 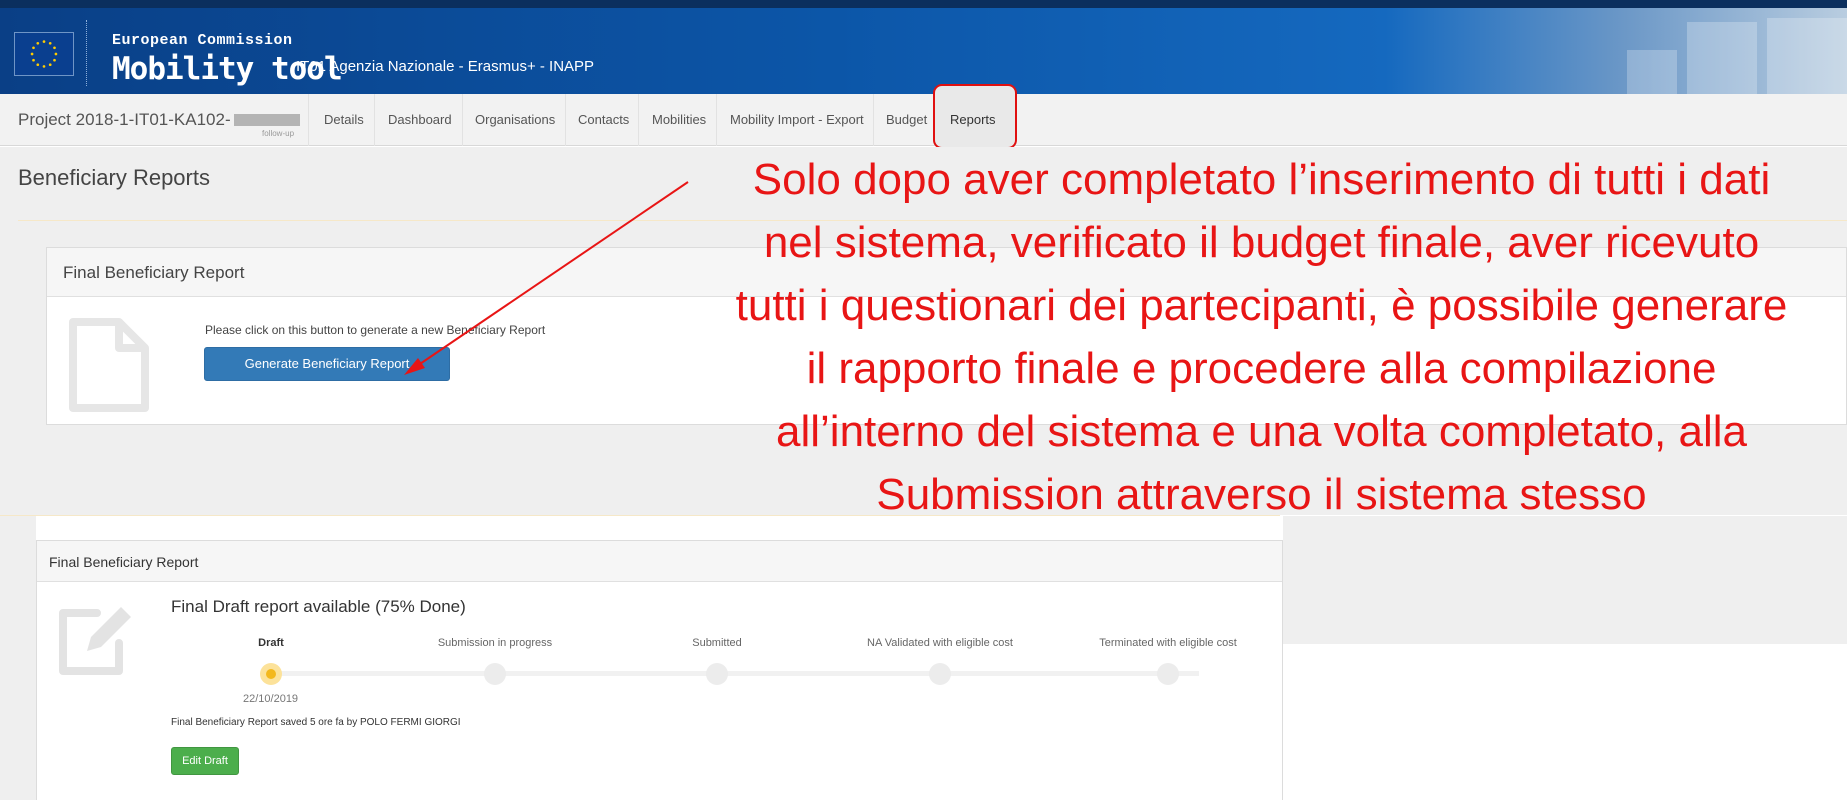 What do you see at coordinates (327, 364) in the screenshot?
I see `generate-report-button: Generate Beneficiary Report` at bounding box center [327, 364].